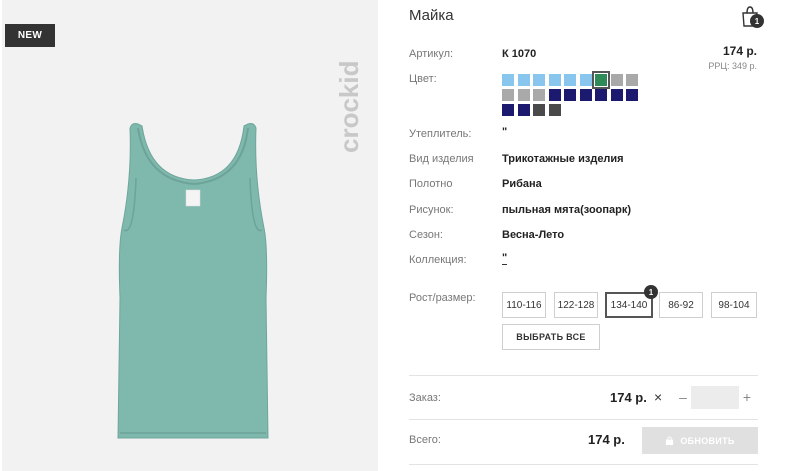  Describe the element at coordinates (747, 397) in the screenshot. I see `increase-quantity-button: +` at that location.